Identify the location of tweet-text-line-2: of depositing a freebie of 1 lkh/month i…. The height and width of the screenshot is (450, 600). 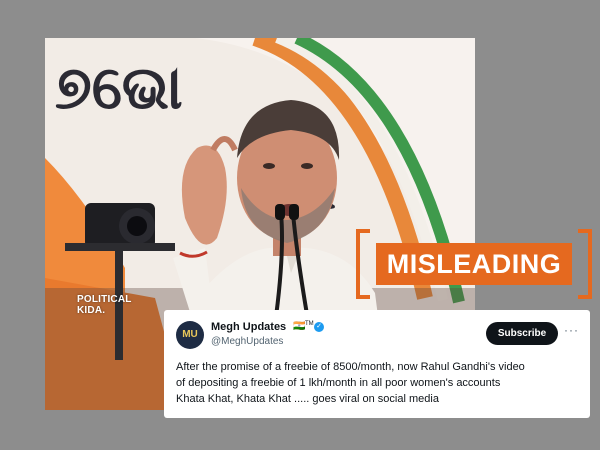
(338, 383).